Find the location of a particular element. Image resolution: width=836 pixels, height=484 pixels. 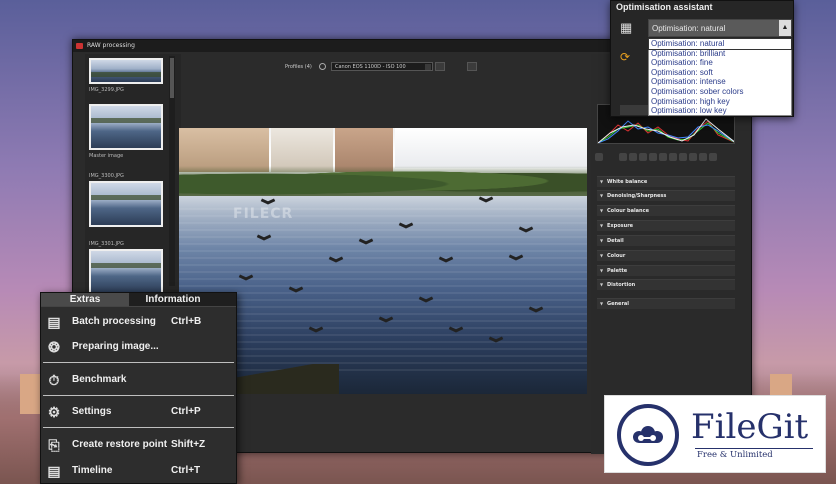

tab-information: Information is located at coordinates (173, 299).